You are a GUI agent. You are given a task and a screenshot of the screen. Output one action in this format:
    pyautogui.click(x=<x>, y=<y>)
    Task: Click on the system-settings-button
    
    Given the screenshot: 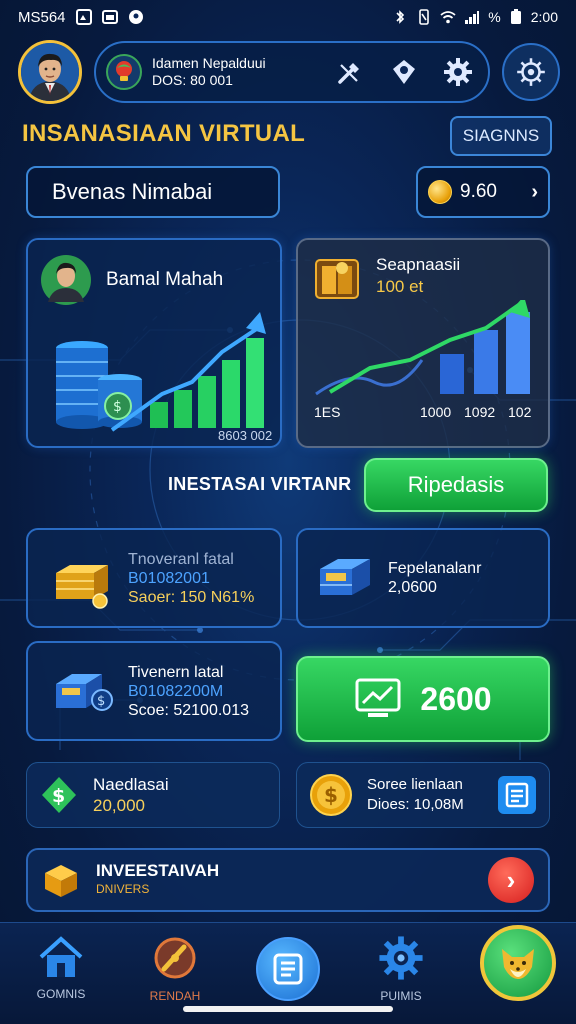 What is the action you would take?
    pyautogui.click(x=531, y=72)
    